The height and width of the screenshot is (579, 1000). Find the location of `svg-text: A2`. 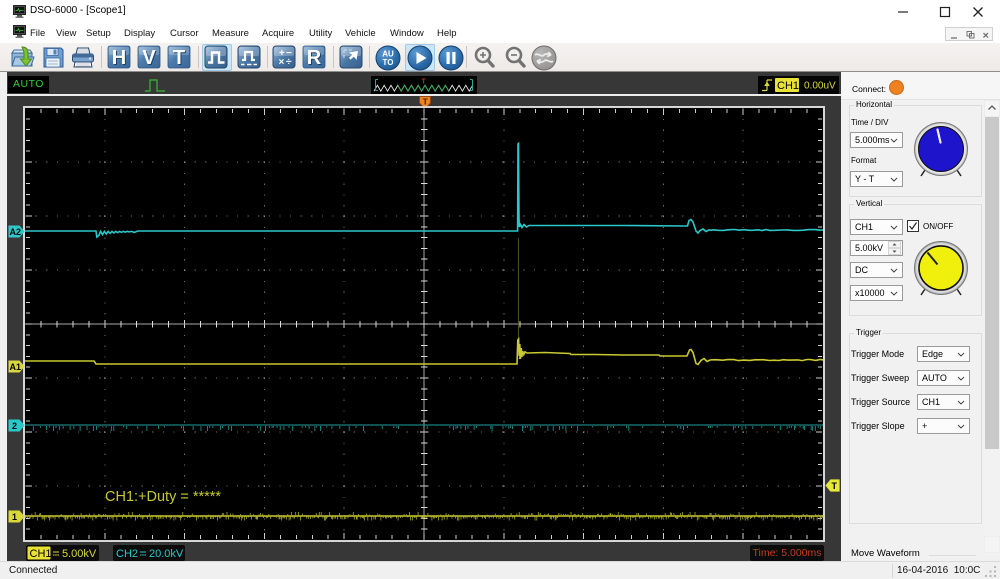

svg-text: A2 is located at coordinates (16, 232).